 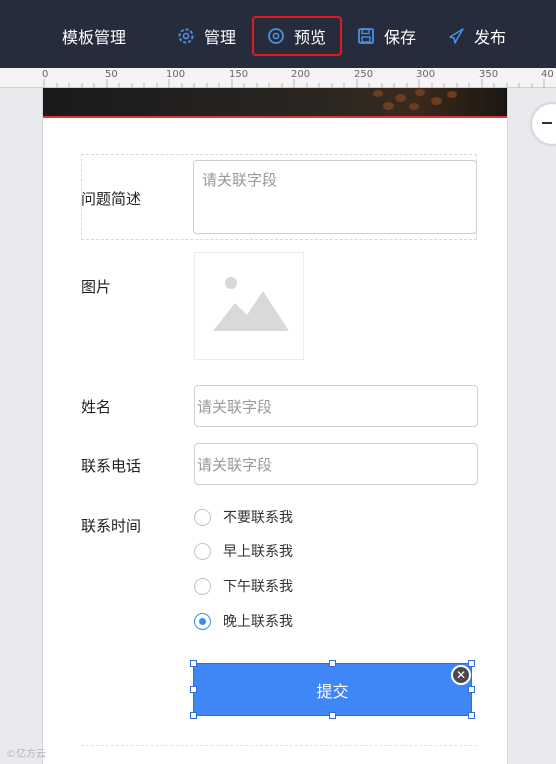 What do you see at coordinates (26, 754) in the screenshot?
I see `watermark: ©亿方云` at bounding box center [26, 754].